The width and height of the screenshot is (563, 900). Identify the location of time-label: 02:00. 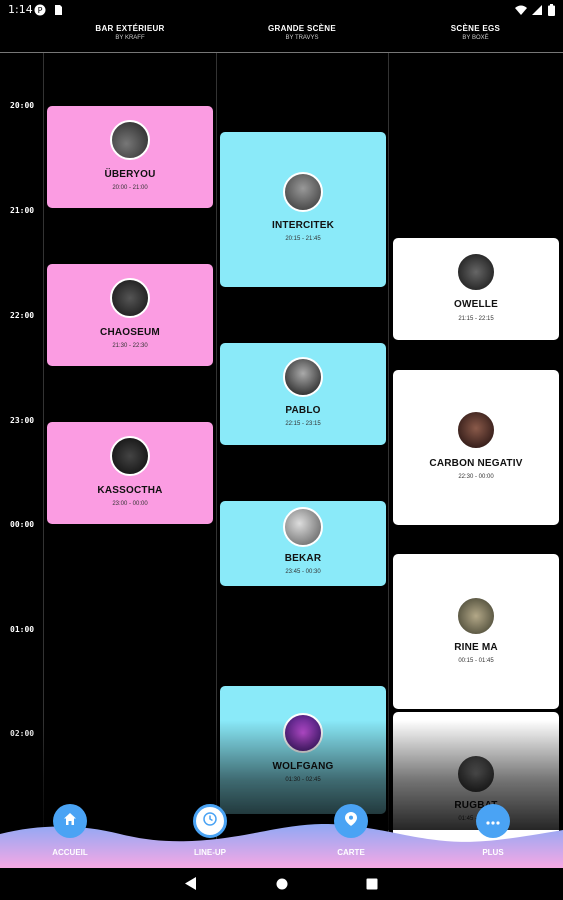
(22, 733).